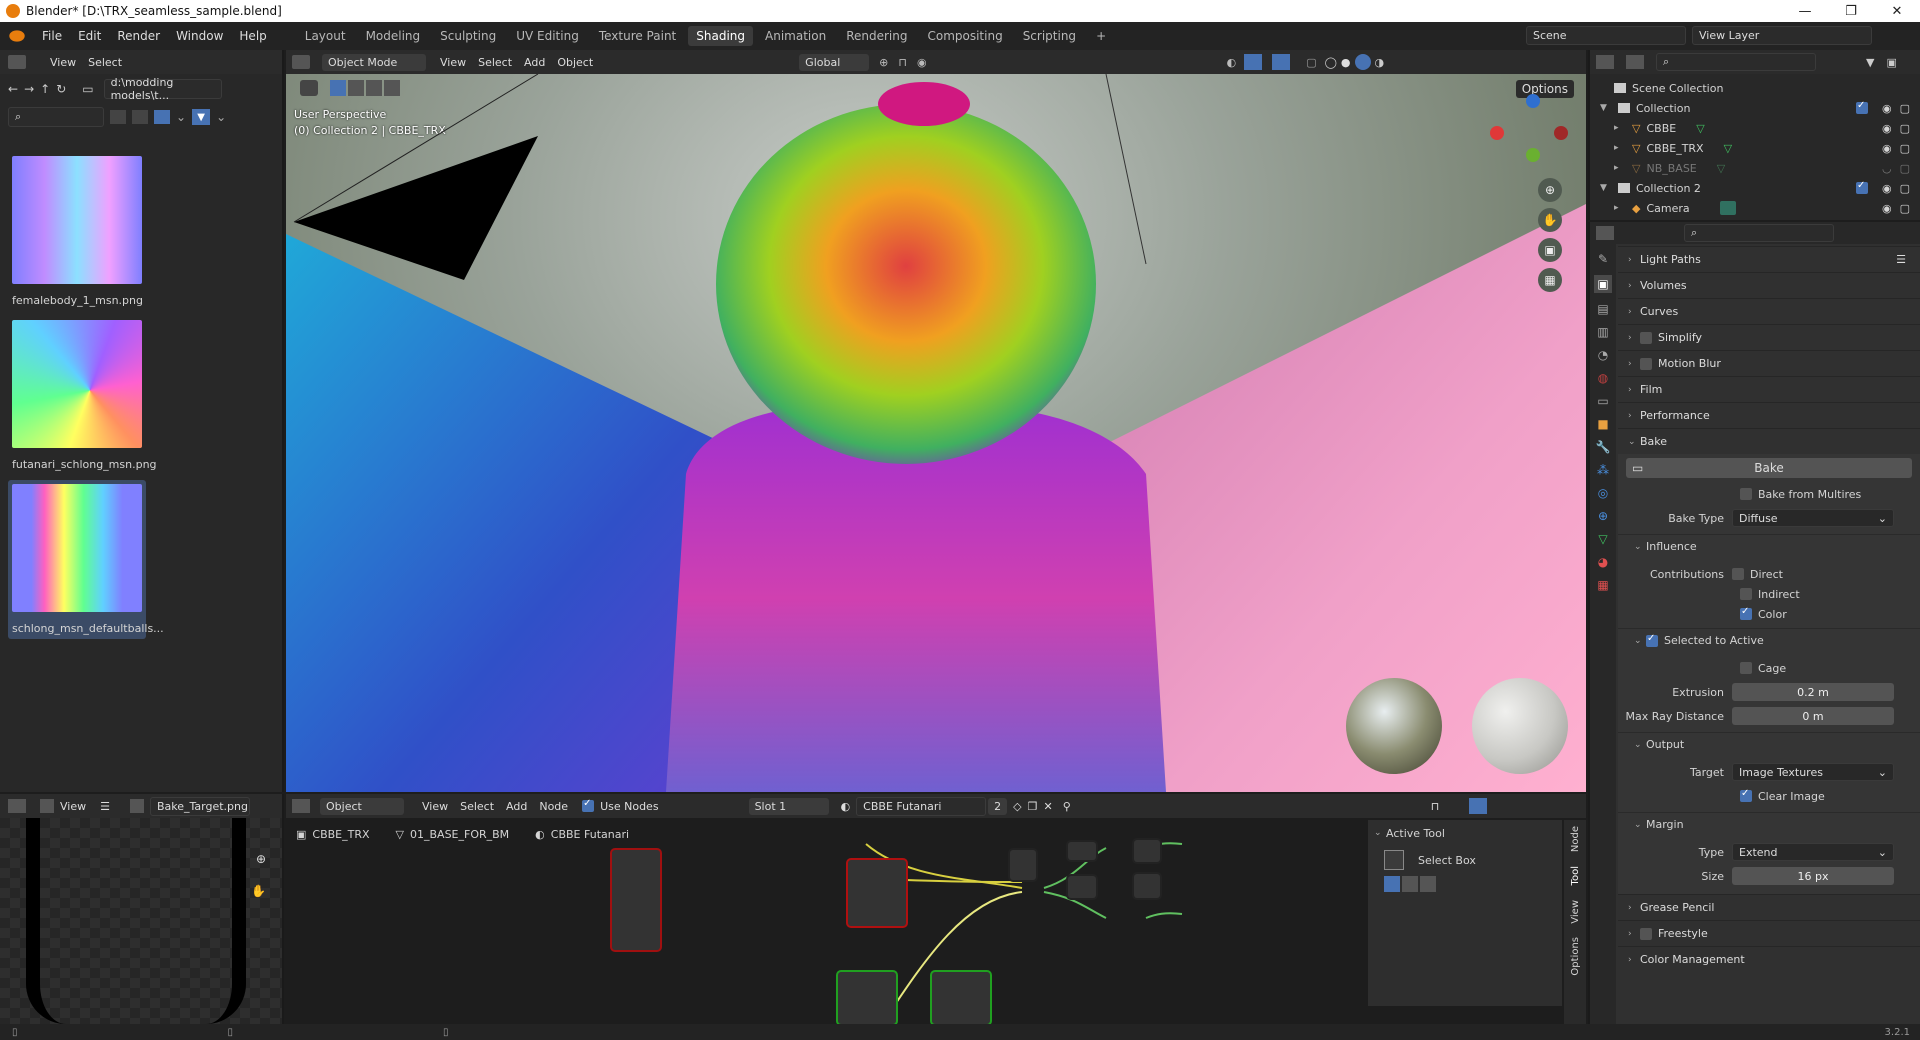  I want to click on overlay-toggle-icon, so click(1478, 806).